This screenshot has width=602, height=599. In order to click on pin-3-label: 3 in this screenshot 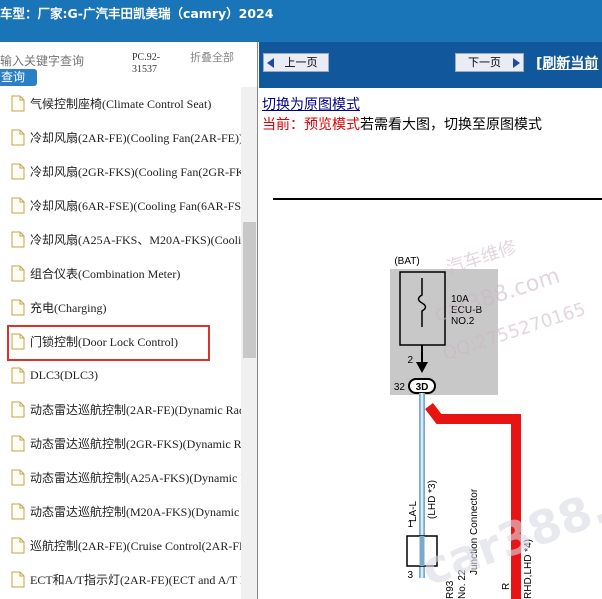, I will do `click(410, 575)`.